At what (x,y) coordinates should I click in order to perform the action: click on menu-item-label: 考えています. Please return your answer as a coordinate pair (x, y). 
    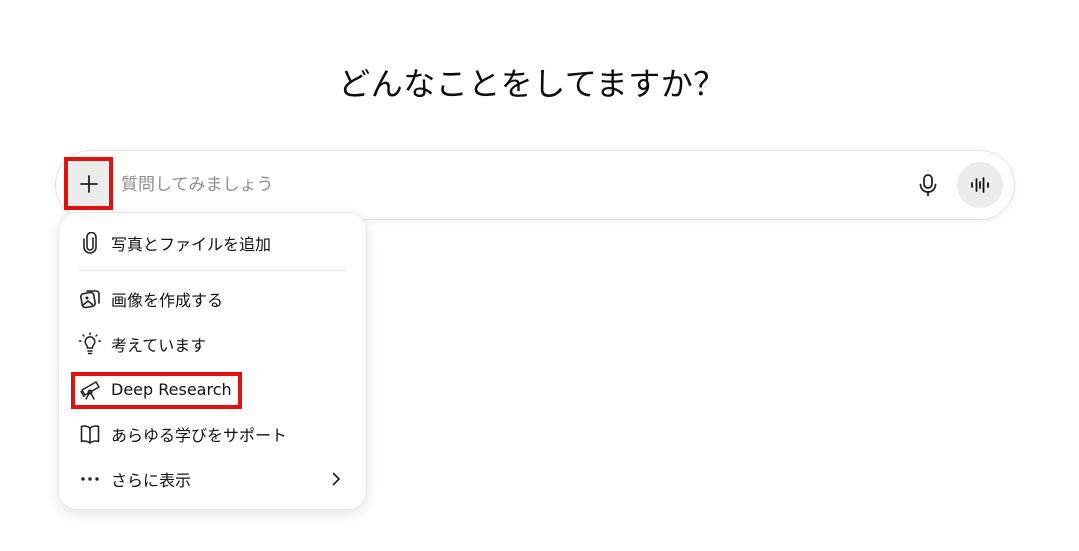
    Looking at the image, I should click on (159, 345).